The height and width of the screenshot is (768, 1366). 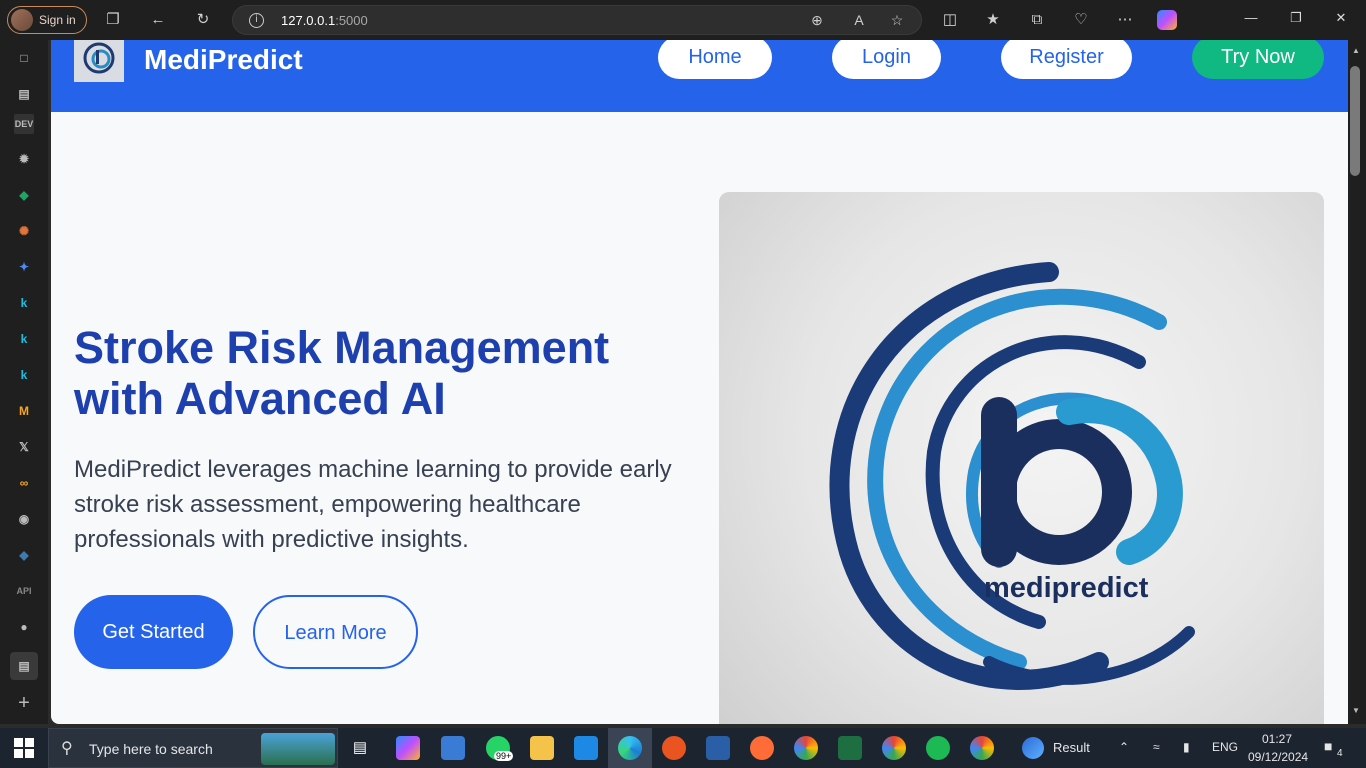 I want to click on profile-sign-in-button: Sign in, so click(x=47, y=20).